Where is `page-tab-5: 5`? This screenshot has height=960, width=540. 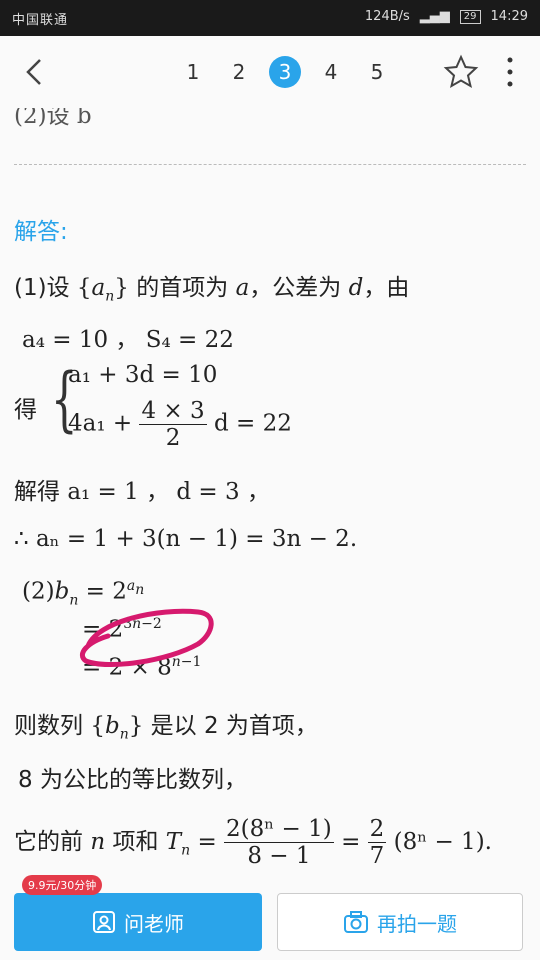
page-tab-5: 5 is located at coordinates (377, 72).